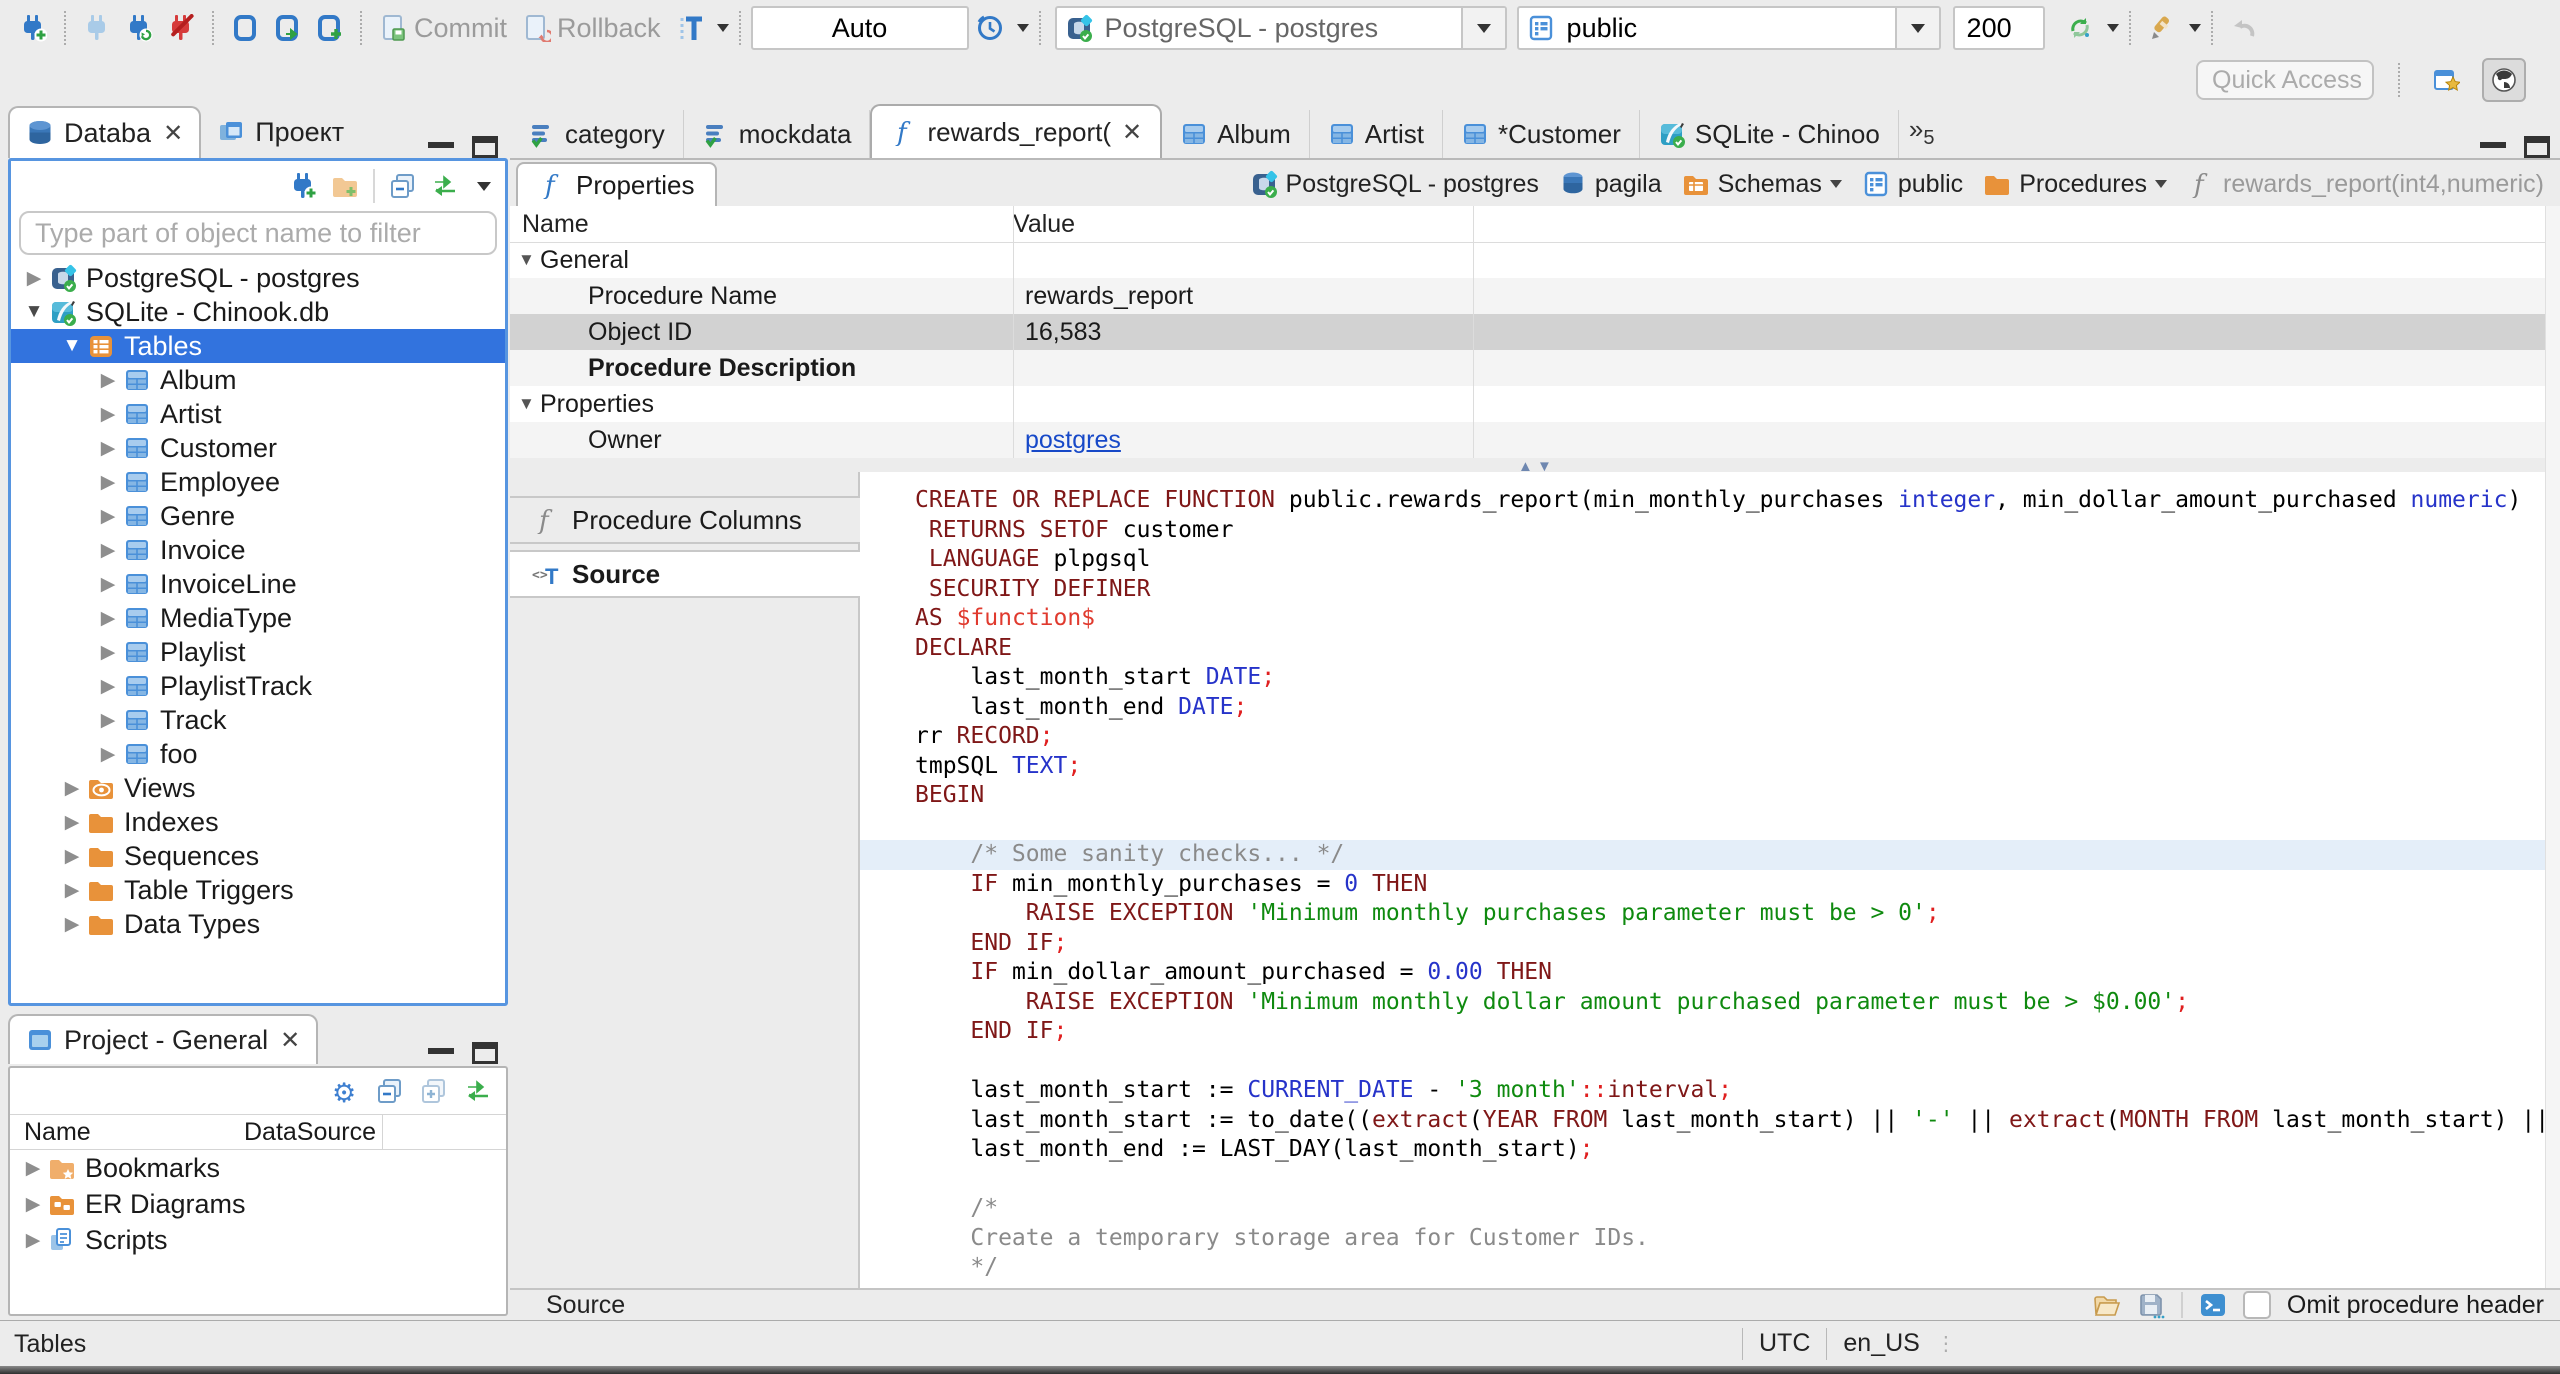  Describe the element at coordinates (484, 186) in the screenshot. I see `view-menu-icon` at that location.